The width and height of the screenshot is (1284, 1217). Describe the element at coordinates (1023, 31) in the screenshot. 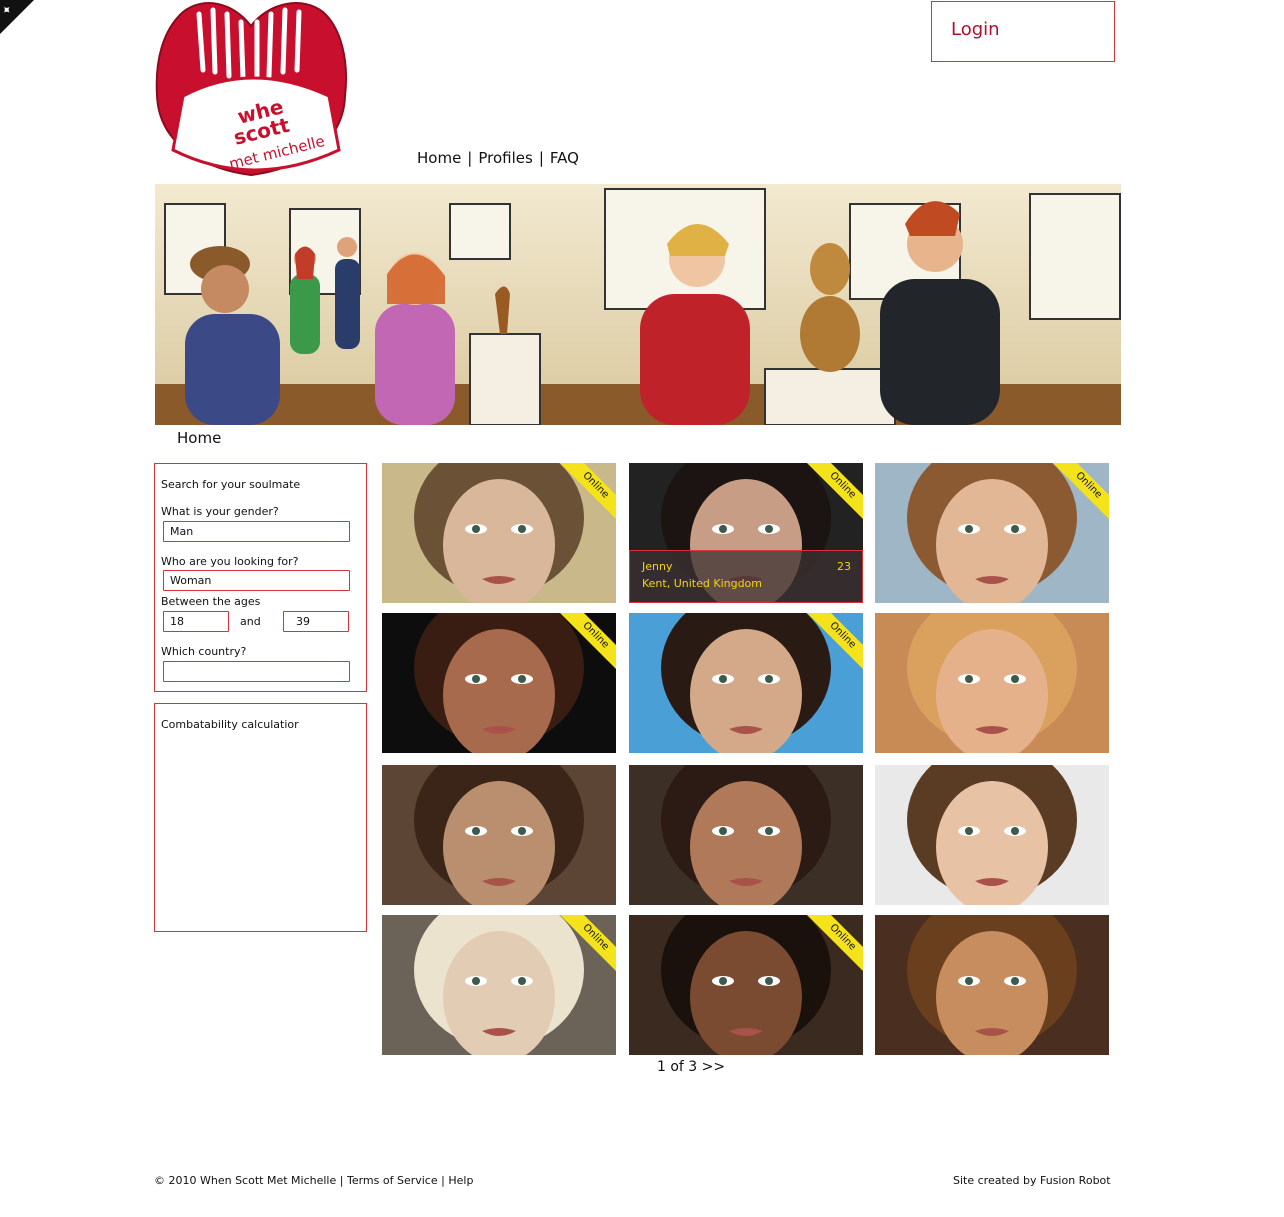

I see `login-box: Login` at that location.